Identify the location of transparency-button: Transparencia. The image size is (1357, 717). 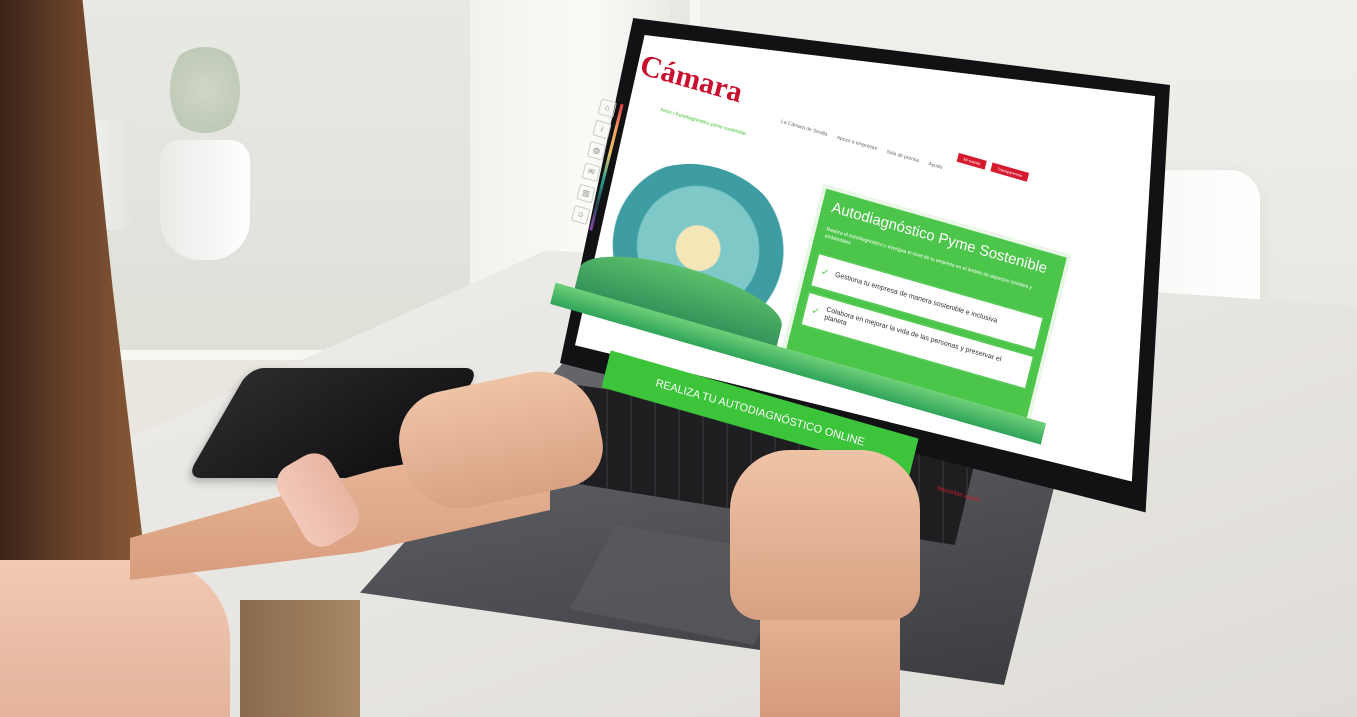
(1009, 172).